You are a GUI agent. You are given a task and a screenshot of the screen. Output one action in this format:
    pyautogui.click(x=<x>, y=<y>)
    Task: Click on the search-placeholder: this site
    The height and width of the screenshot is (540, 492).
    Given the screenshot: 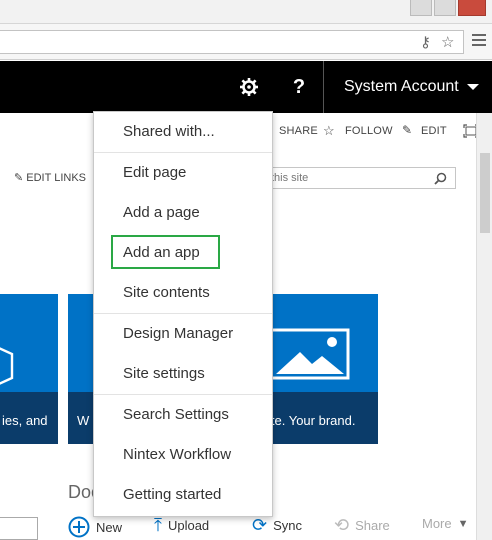 What is the action you would take?
    pyautogui.click(x=290, y=178)
    